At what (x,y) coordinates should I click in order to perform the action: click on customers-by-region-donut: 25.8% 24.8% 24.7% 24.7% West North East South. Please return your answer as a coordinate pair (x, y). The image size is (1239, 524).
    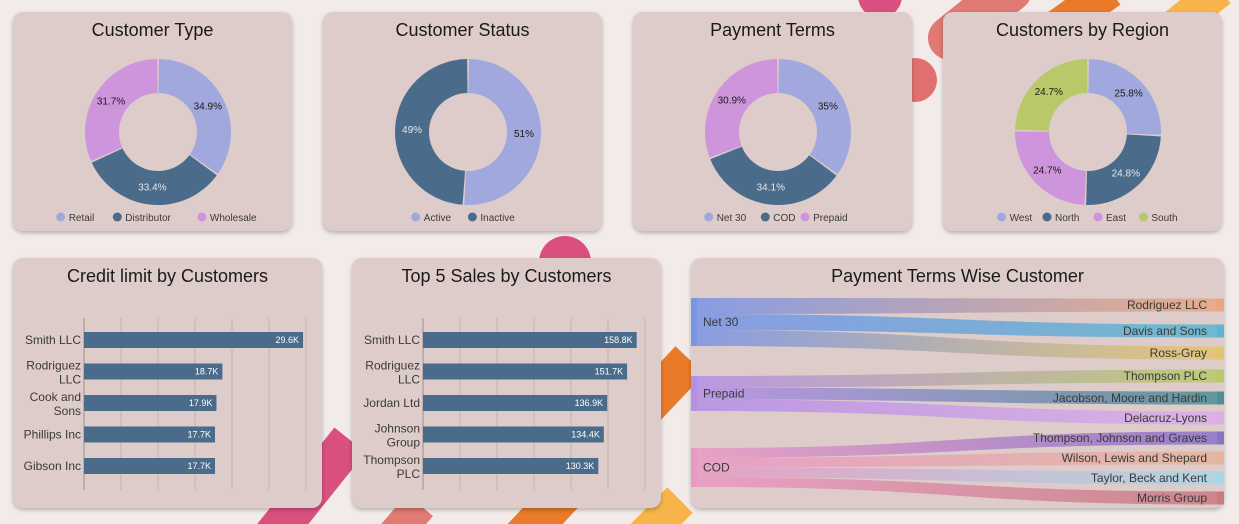
    Looking at the image, I should click on (1087, 141).